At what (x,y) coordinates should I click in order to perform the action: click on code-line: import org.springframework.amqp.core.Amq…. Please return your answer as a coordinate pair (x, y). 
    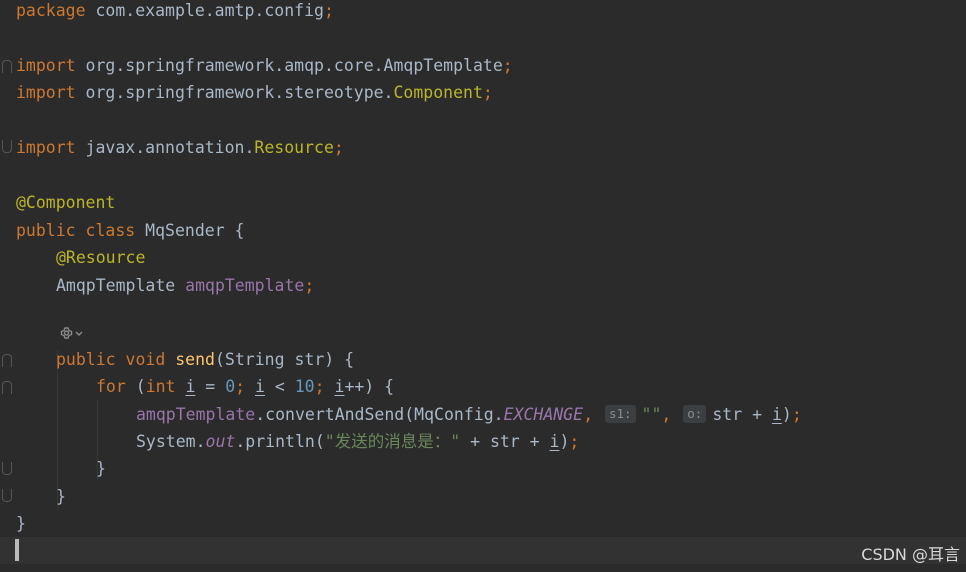
    Looking at the image, I should click on (483, 65).